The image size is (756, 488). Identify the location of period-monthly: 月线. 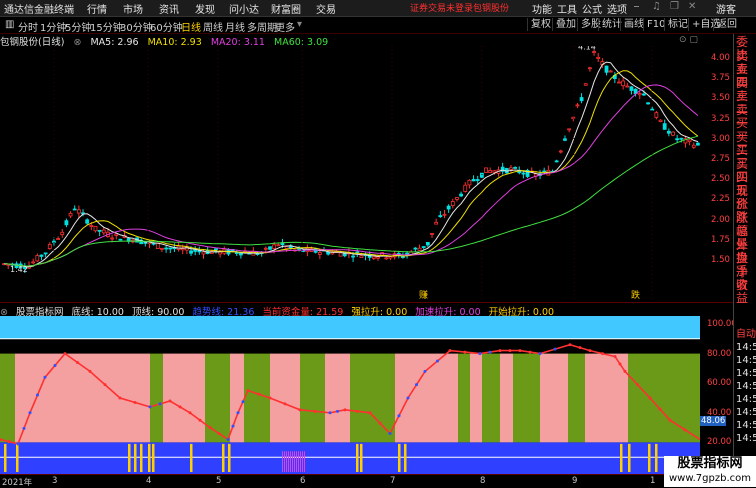
(235, 26).